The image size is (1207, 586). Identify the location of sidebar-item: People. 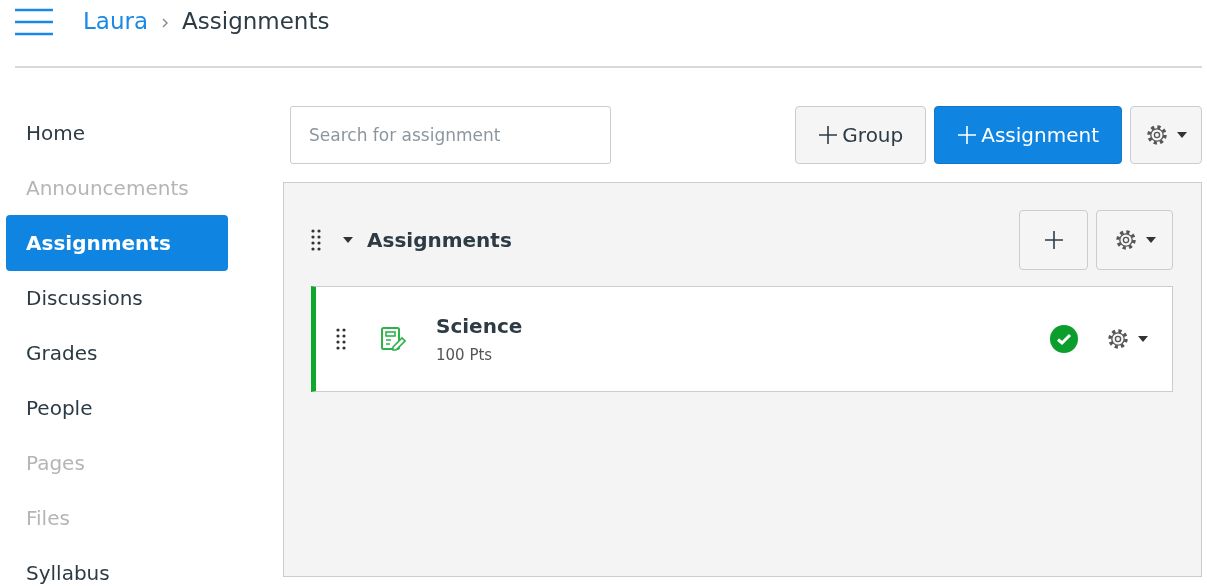
(117, 408).